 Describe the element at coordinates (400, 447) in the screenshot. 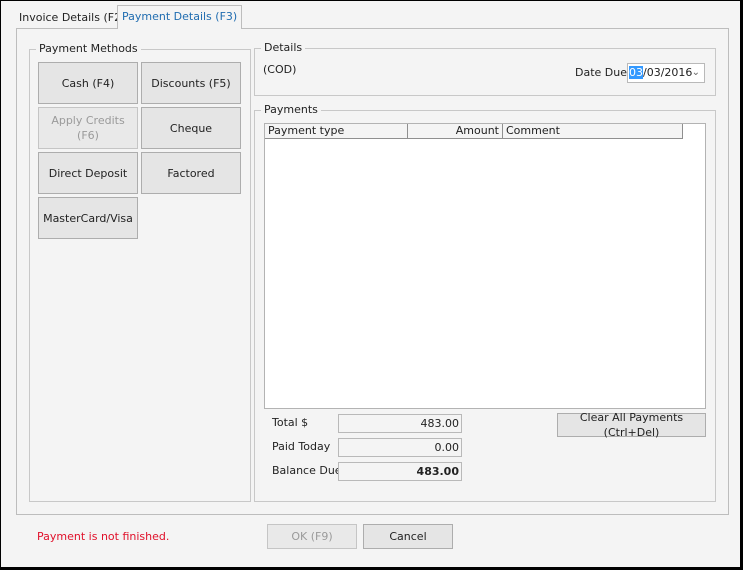

I see `paid-today-value: 0.00` at that location.